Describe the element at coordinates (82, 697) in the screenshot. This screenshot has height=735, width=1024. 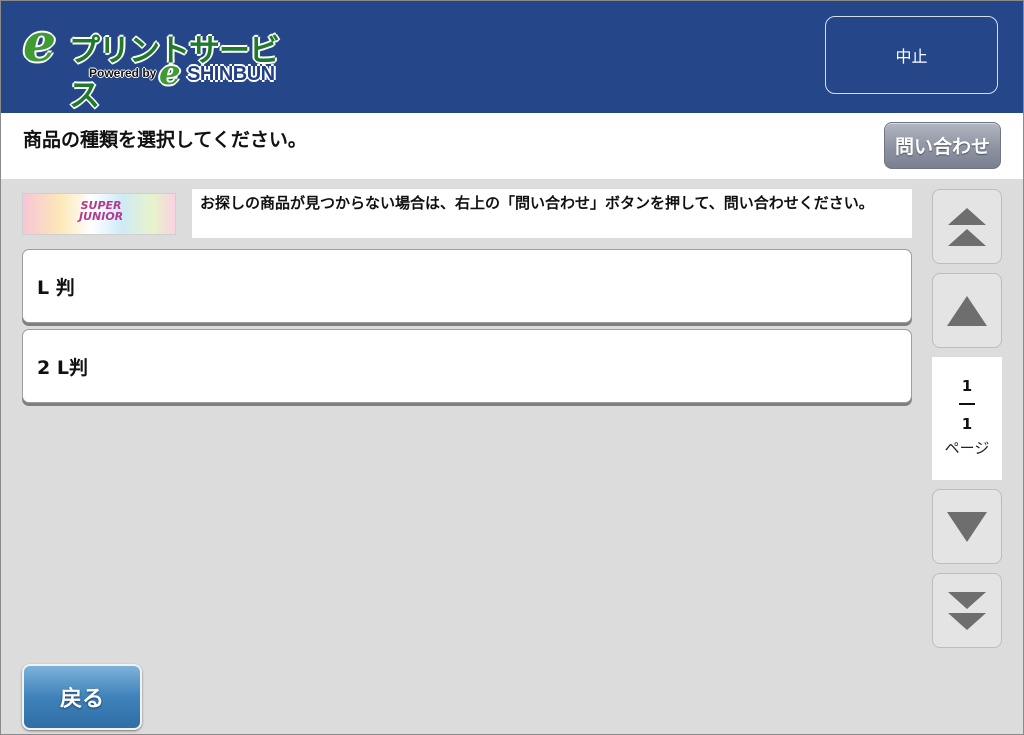
I see `back-button: 戻る` at that location.